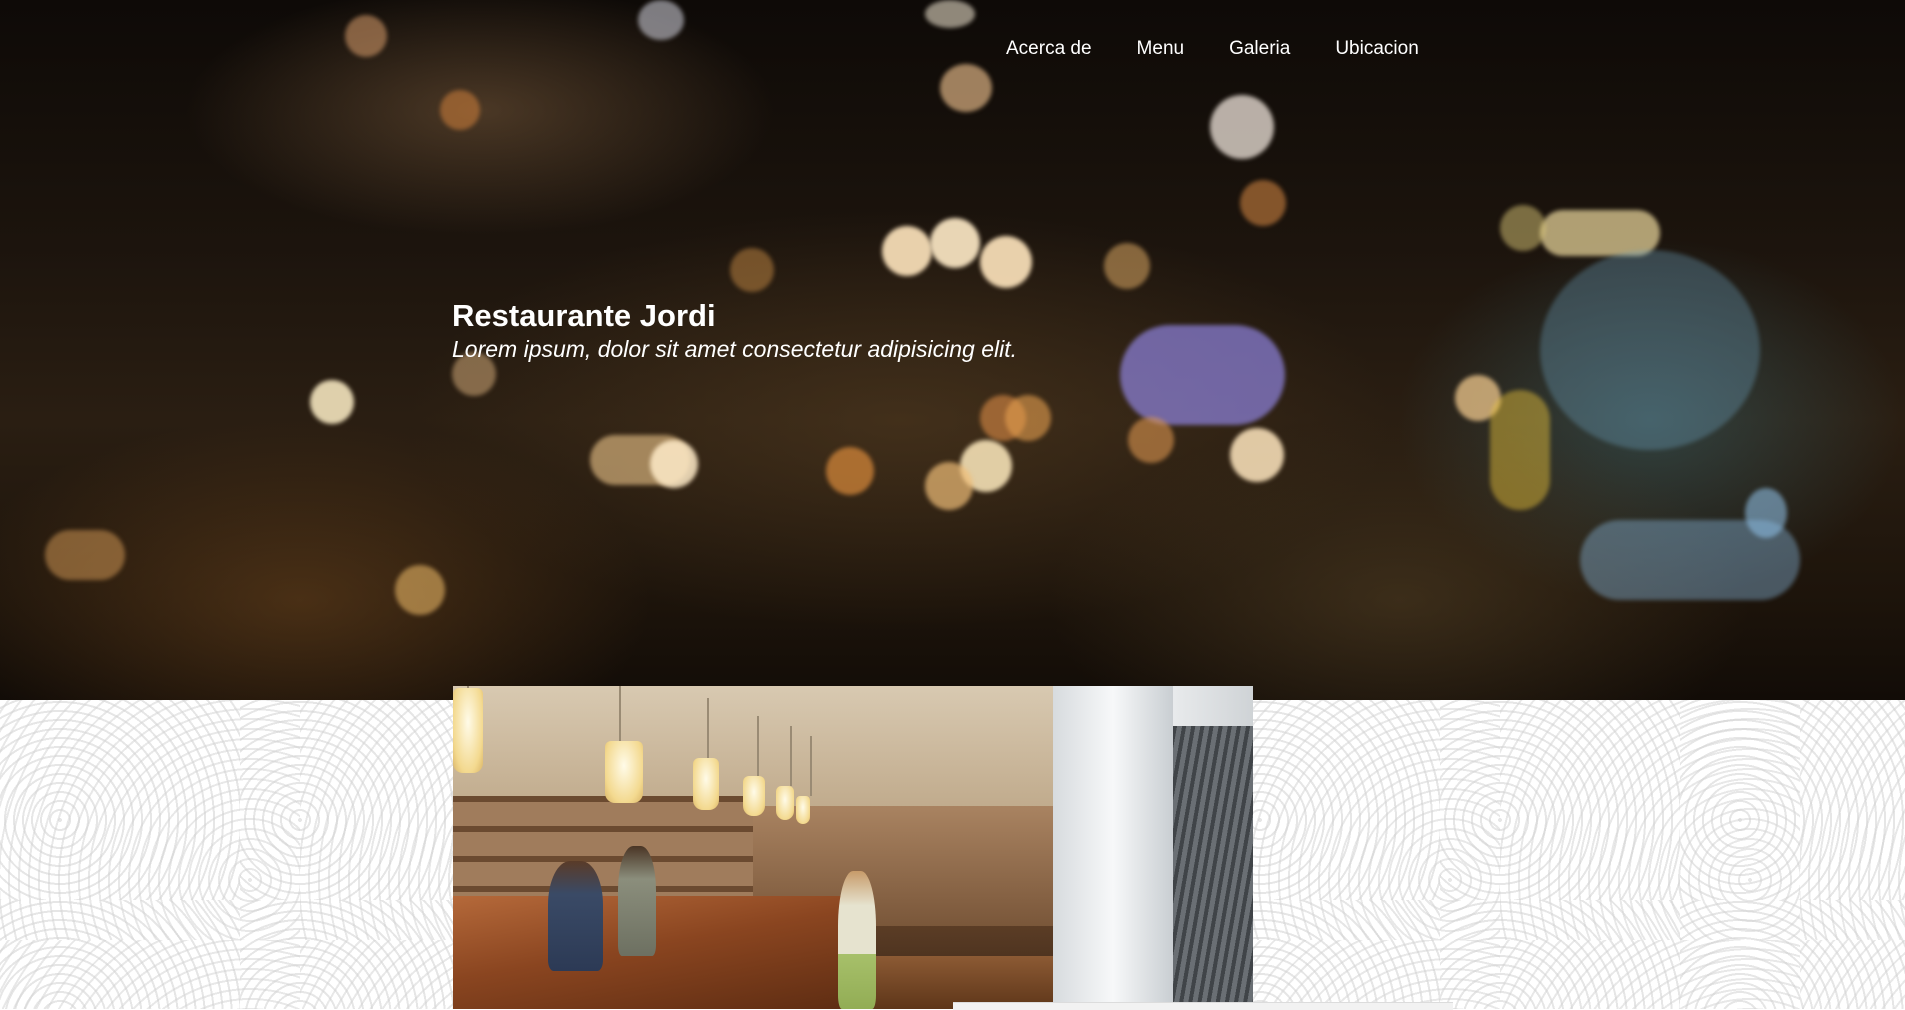 This screenshot has height=1010, width=1905. What do you see at coordinates (603, 851) in the screenshot?
I see `photo-shelves` at bounding box center [603, 851].